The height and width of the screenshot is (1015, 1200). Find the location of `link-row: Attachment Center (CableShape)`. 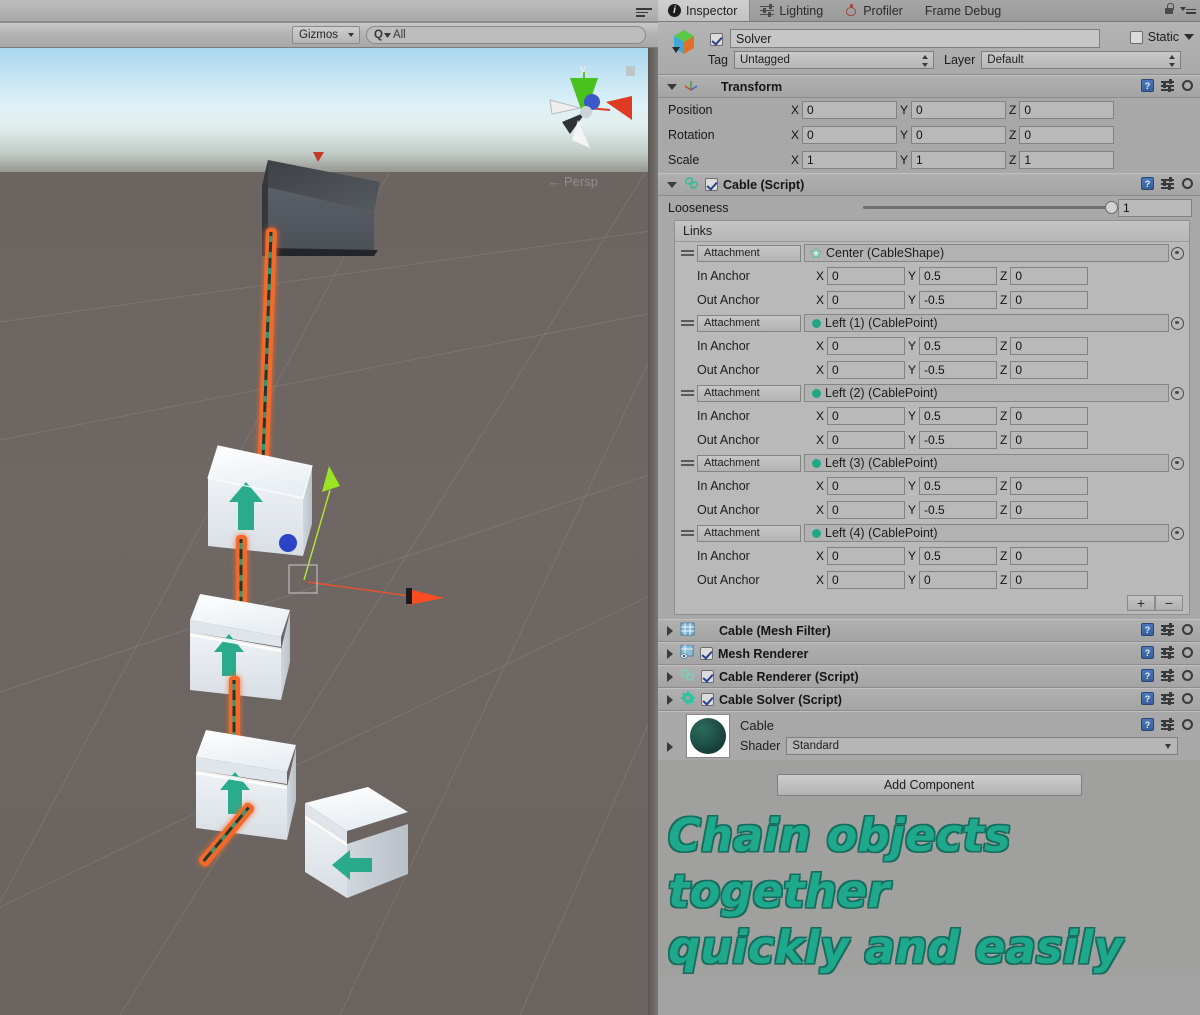

link-row: Attachment Center (CableShape) is located at coordinates (932, 253).